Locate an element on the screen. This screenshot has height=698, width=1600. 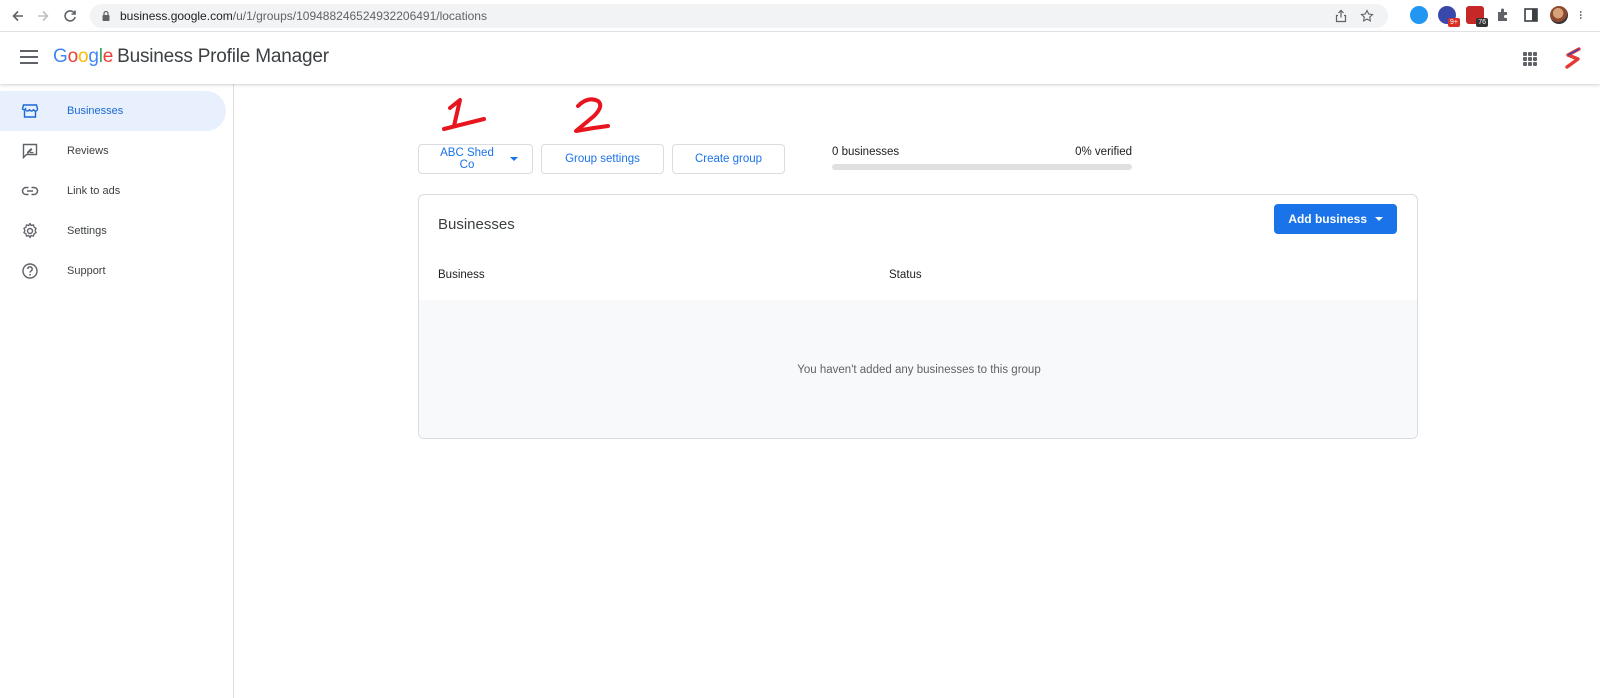
url-host: business.google.com is located at coordinates (176, 16).